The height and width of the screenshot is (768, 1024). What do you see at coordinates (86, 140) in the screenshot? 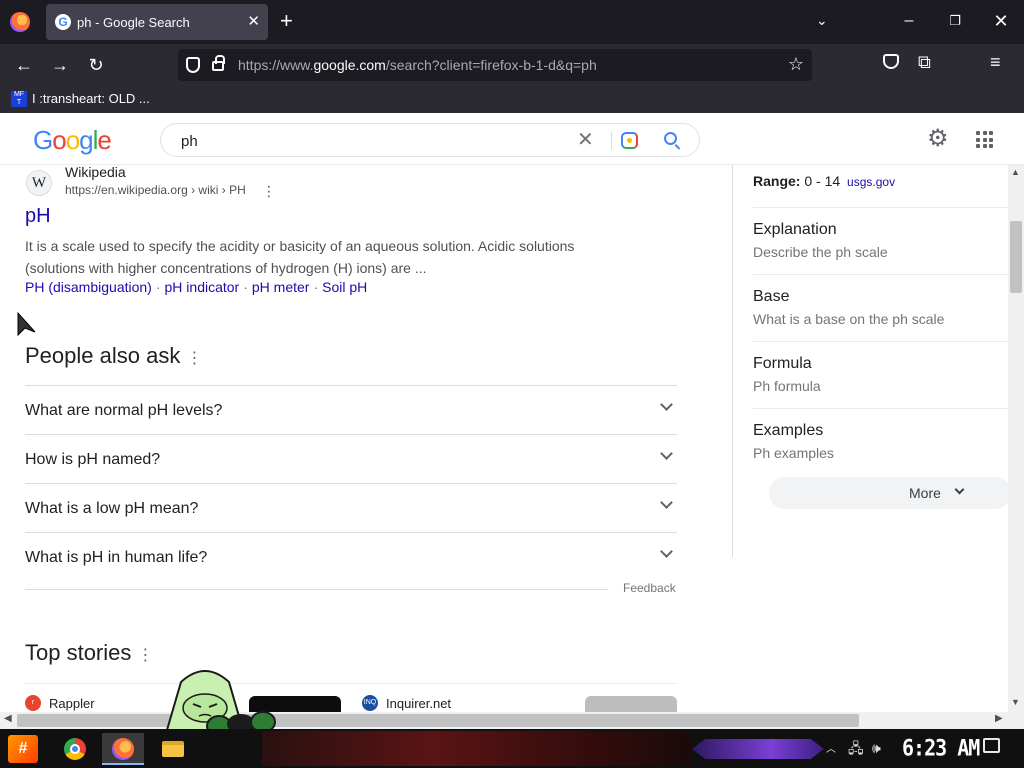
I see `logo-letter: g` at bounding box center [86, 140].